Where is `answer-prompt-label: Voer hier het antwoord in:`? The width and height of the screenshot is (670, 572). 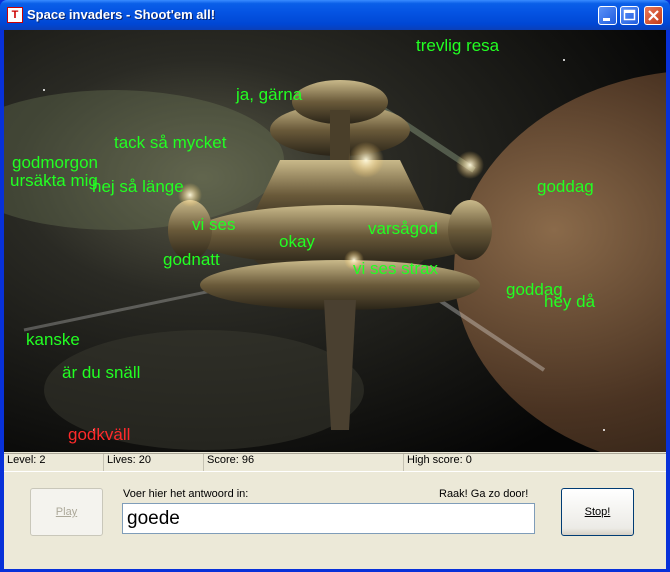
answer-prompt-label: Voer hier het antwoord in: is located at coordinates (186, 494).